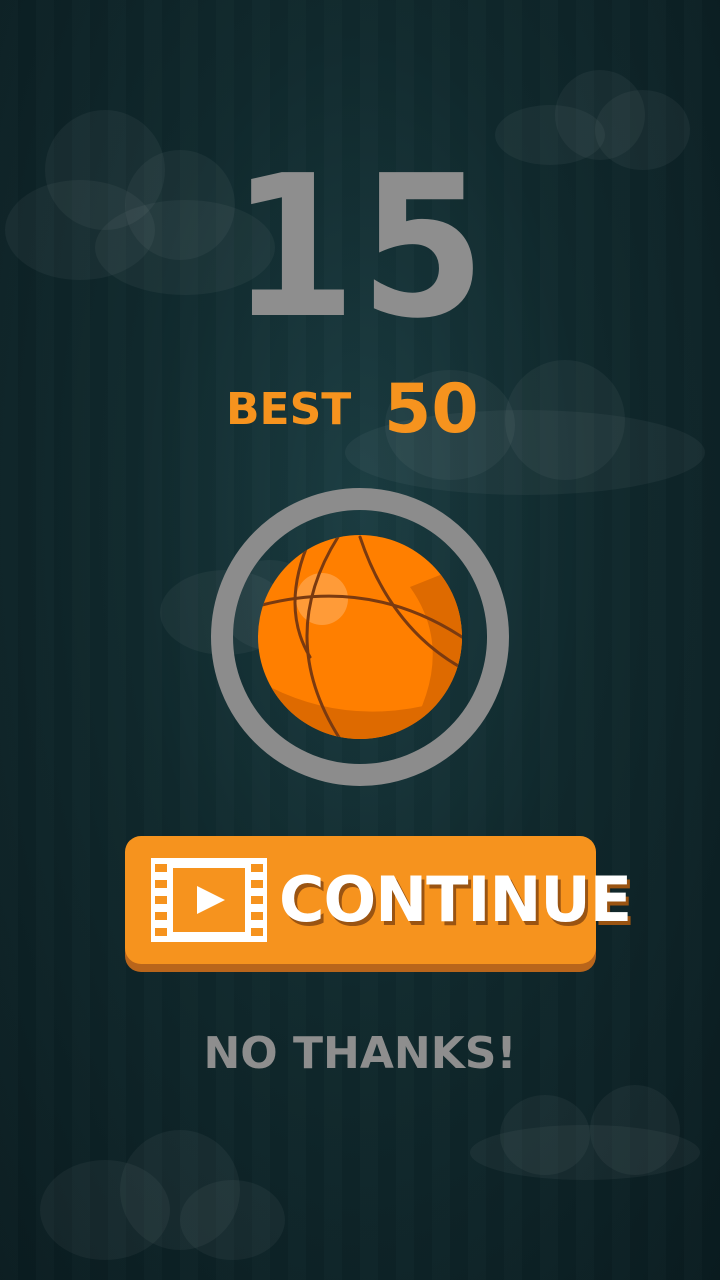  I want to click on best-score-label: BEST, so click(289, 409).